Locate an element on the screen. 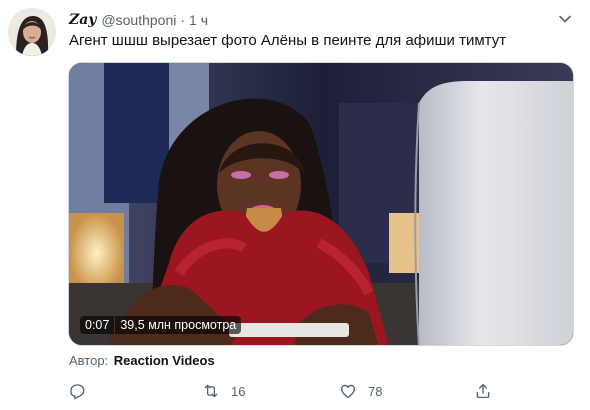 Image resolution: width=590 pixels, height=410 pixels. profile-photo is located at coordinates (32, 32).